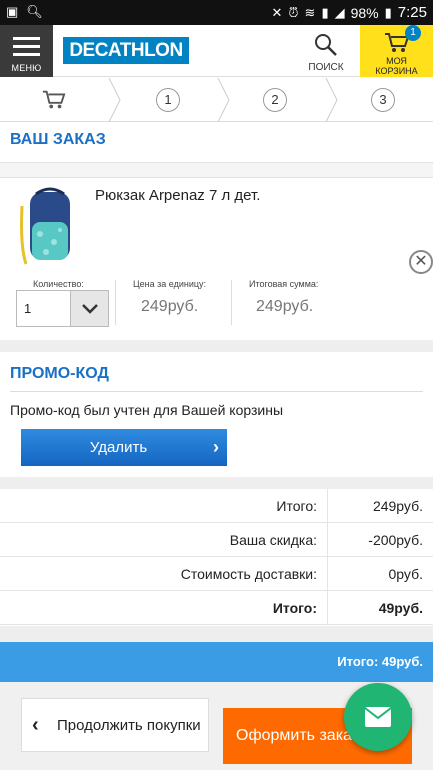 This screenshot has width=433, height=770. What do you see at coordinates (296, 506) in the screenshot?
I see `subtotal-label: Итого:` at bounding box center [296, 506].